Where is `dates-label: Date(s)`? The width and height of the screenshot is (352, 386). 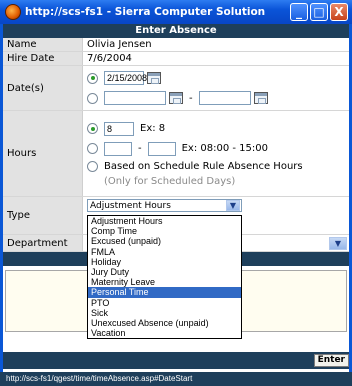 dates-label: Date(s) is located at coordinates (43, 88).